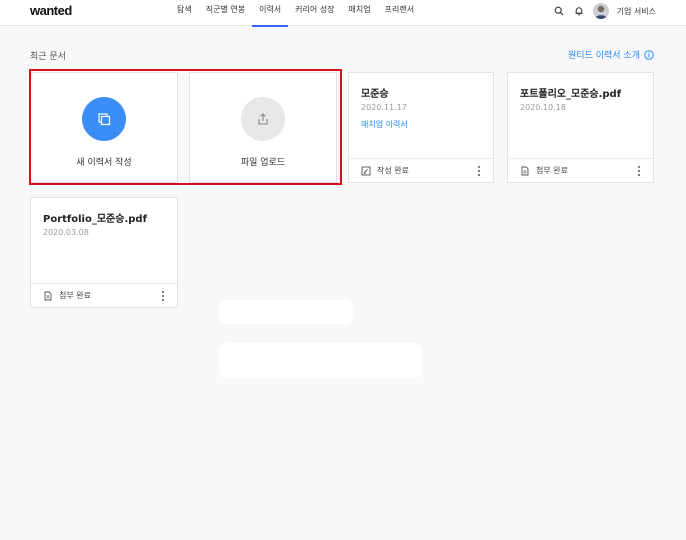 This screenshot has width=686, height=540. What do you see at coordinates (384, 107) in the screenshot?
I see `document-date: 2020.11.17` at bounding box center [384, 107].